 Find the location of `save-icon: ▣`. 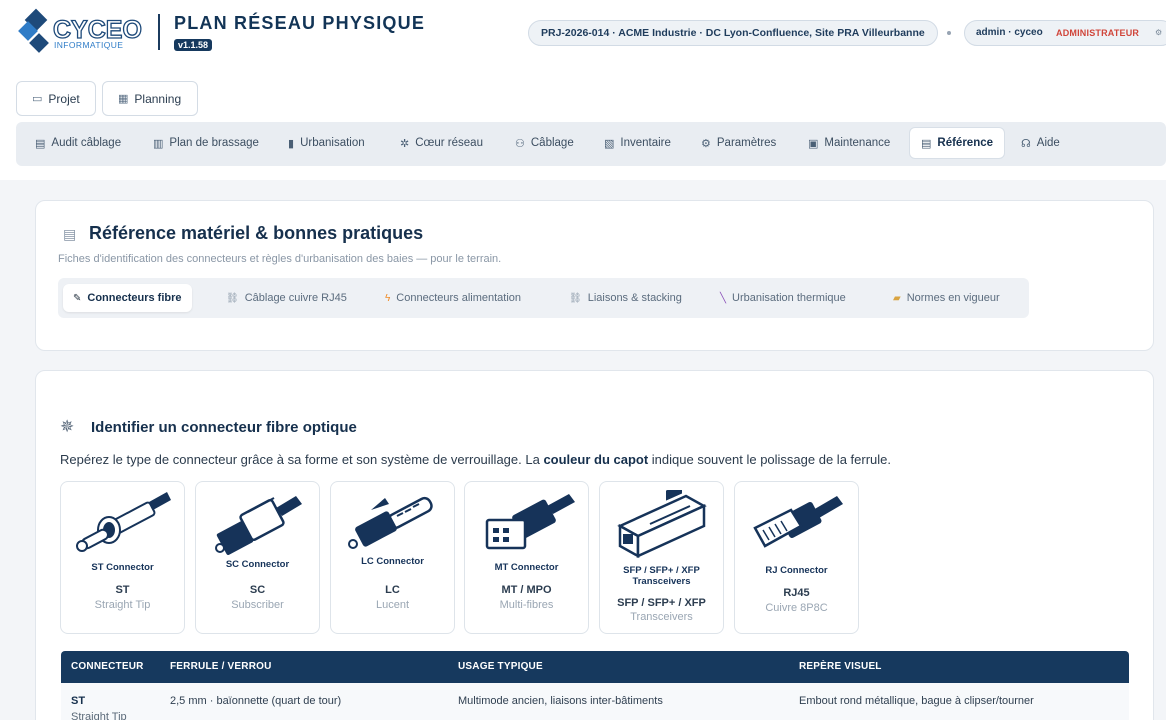

save-icon: ▣ is located at coordinates (813, 143).